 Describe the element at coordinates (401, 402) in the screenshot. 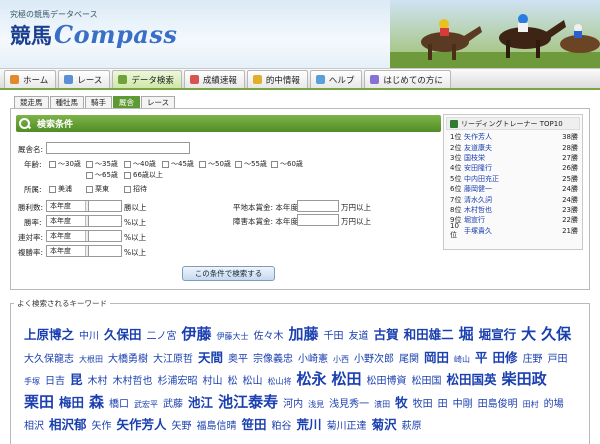

I see `keyword-link: 牧` at that location.